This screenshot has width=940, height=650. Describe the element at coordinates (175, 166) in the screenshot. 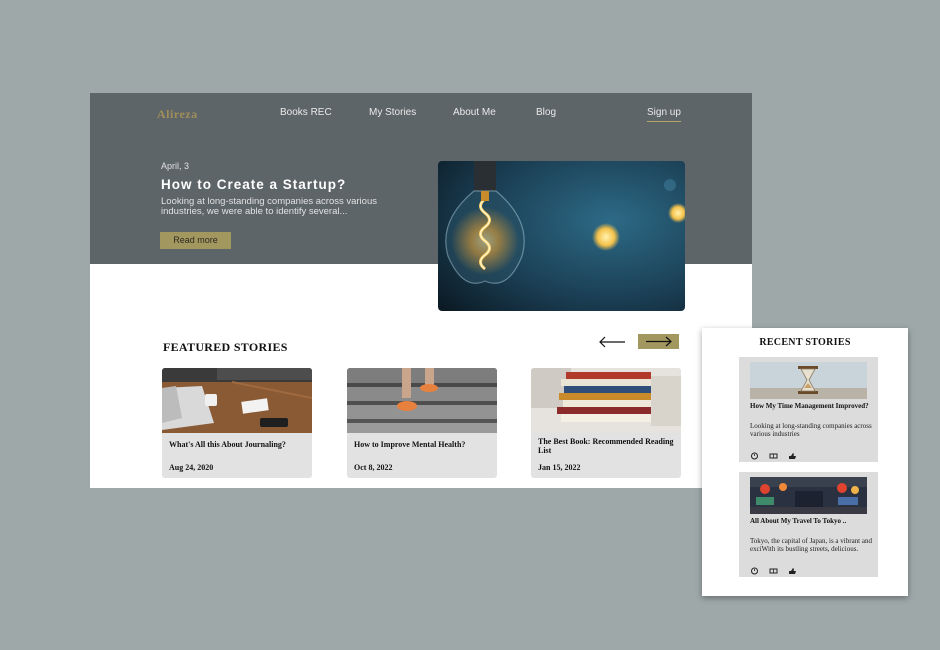

I see `hero-date: April, 3` at that location.